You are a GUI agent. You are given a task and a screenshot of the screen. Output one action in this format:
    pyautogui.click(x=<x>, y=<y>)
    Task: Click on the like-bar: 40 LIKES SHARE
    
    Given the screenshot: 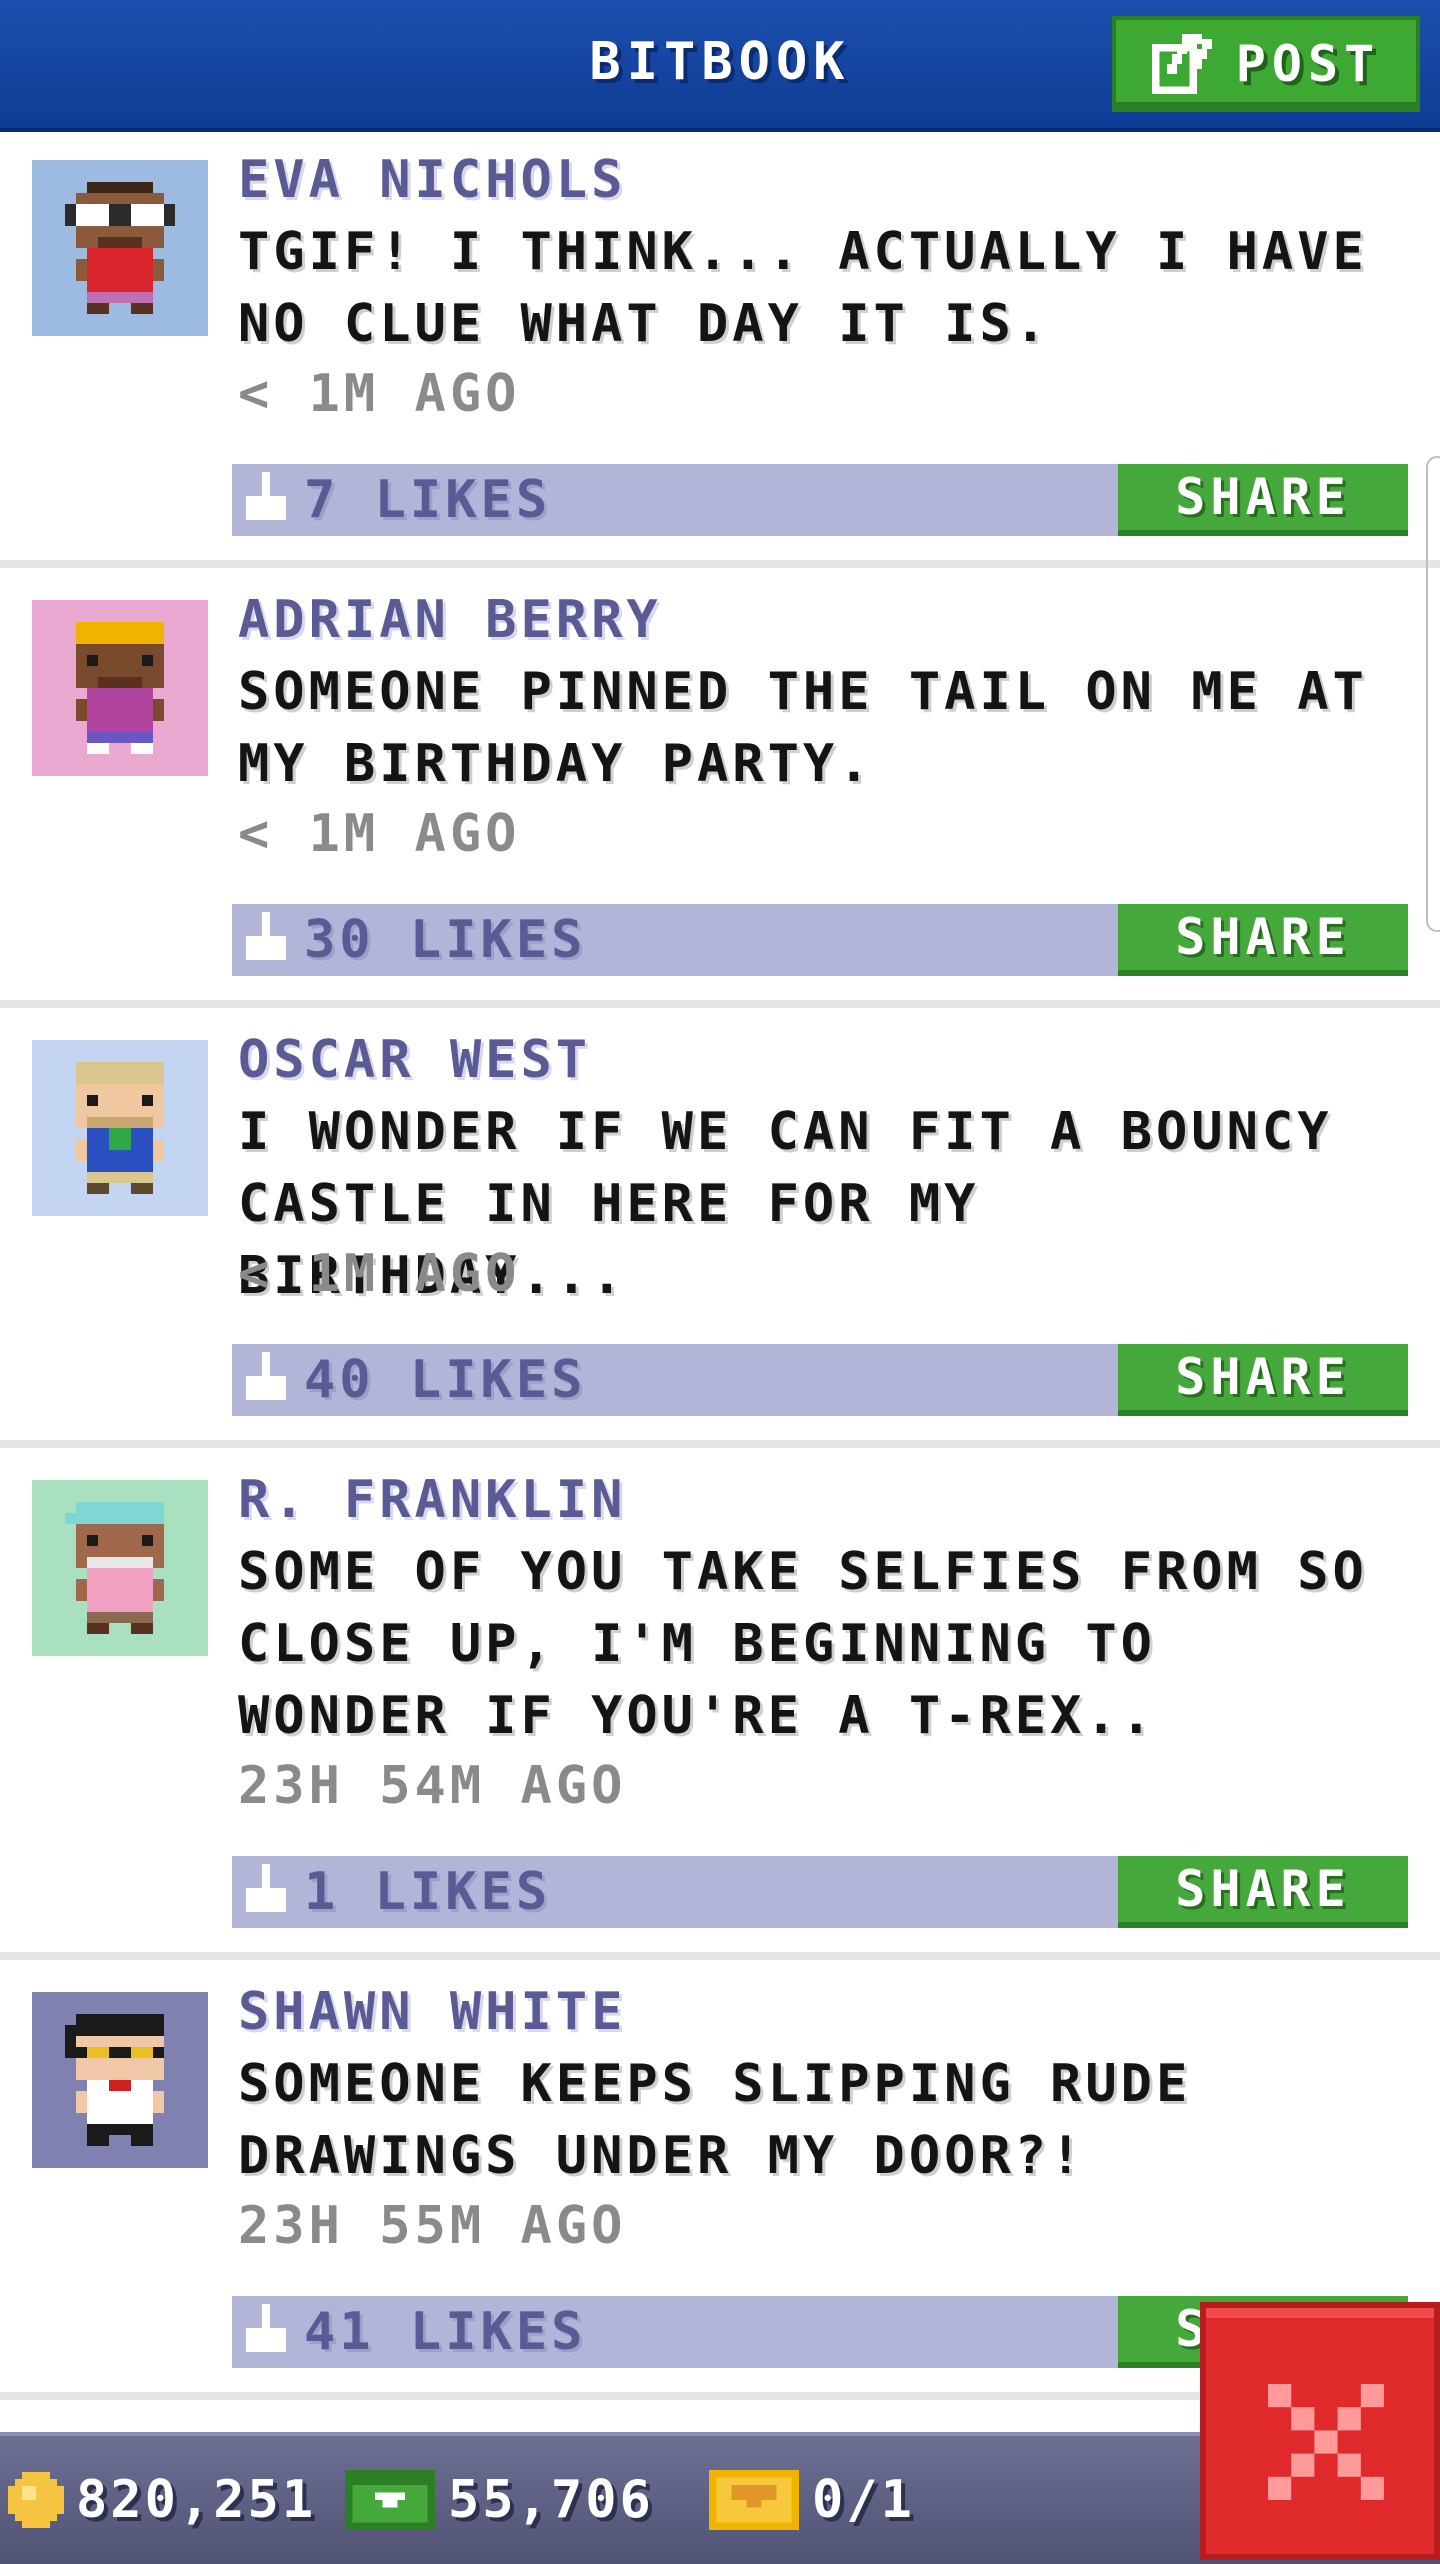 What is the action you would take?
    pyautogui.click(x=820, y=1380)
    